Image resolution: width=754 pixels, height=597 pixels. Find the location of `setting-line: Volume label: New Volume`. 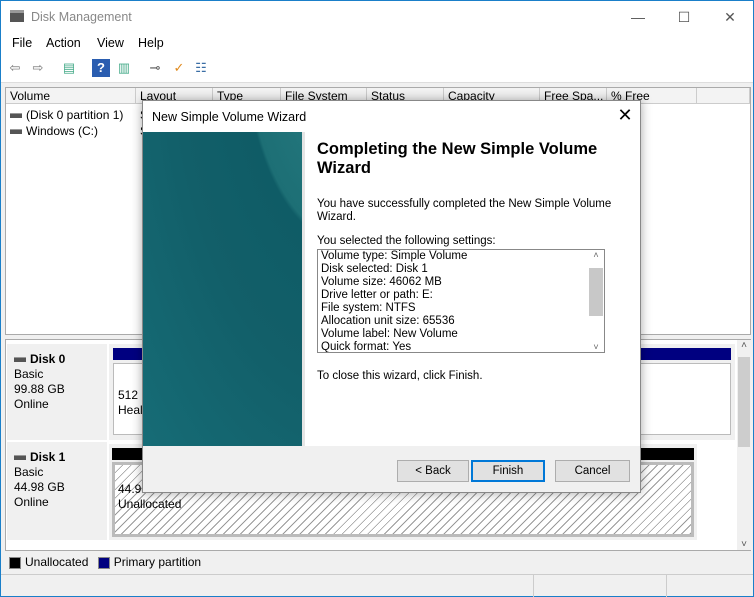

setting-line: Volume label: New Volume is located at coordinates (389, 334).